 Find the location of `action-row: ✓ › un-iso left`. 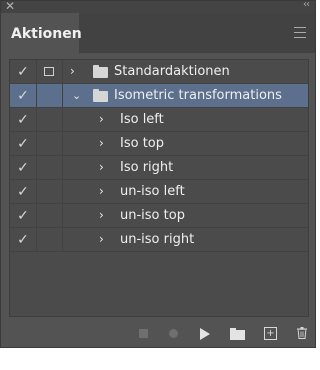

action-row: ✓ › un-iso left is located at coordinates (159, 192).